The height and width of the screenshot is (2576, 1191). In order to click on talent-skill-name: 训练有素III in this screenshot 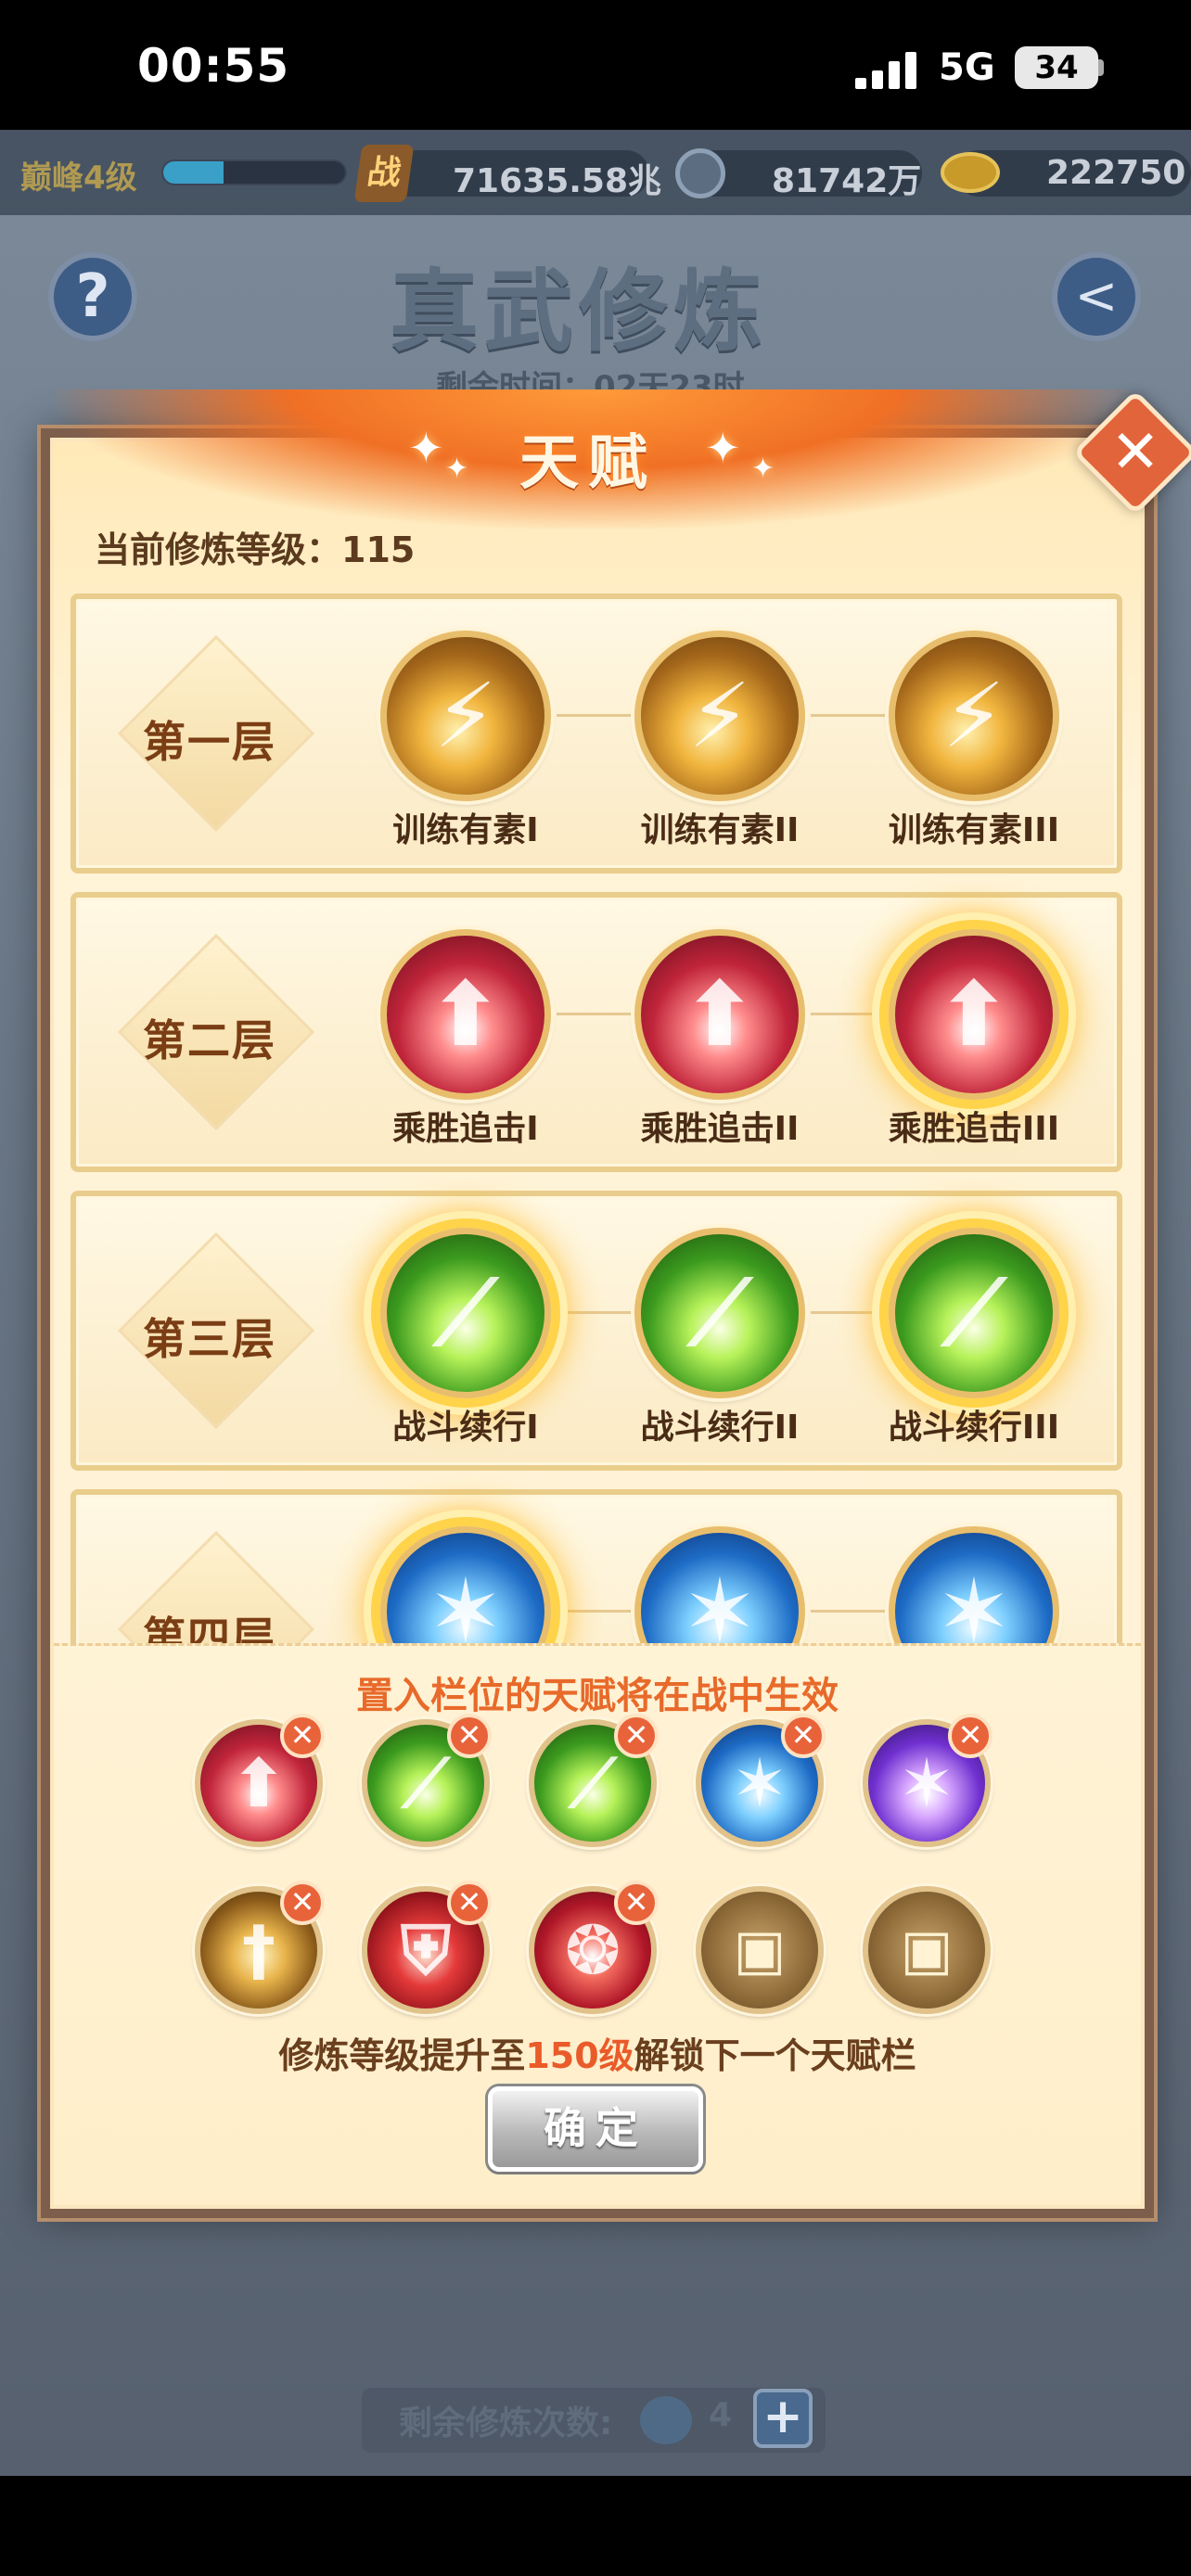, I will do `click(974, 830)`.